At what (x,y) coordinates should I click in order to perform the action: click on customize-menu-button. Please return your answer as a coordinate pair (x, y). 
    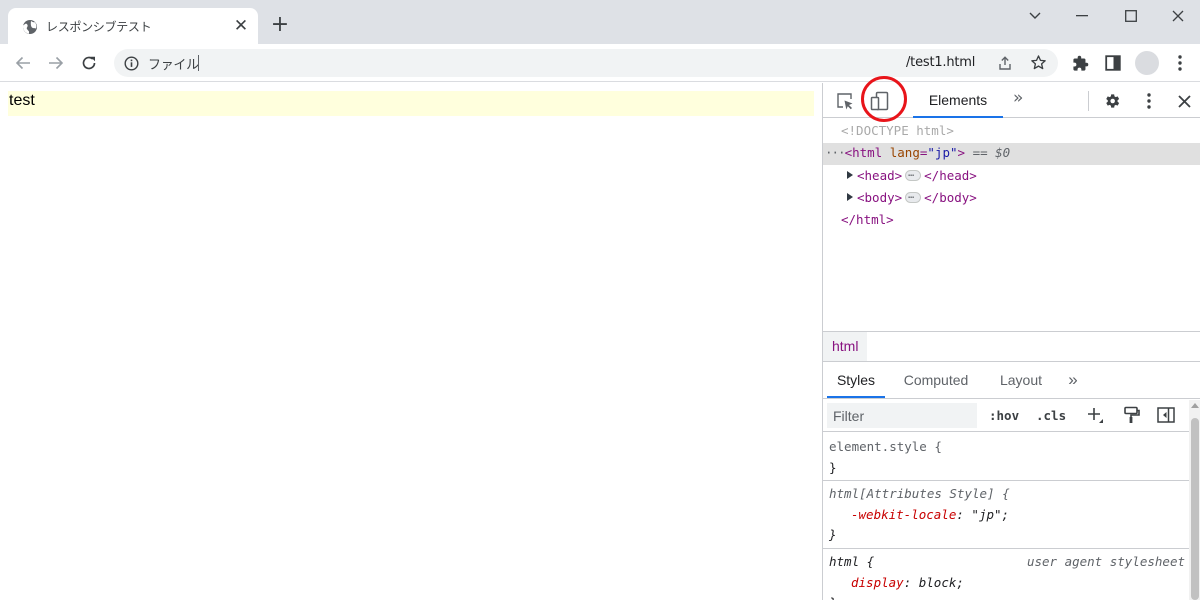
    Looking at the image, I should click on (1149, 101).